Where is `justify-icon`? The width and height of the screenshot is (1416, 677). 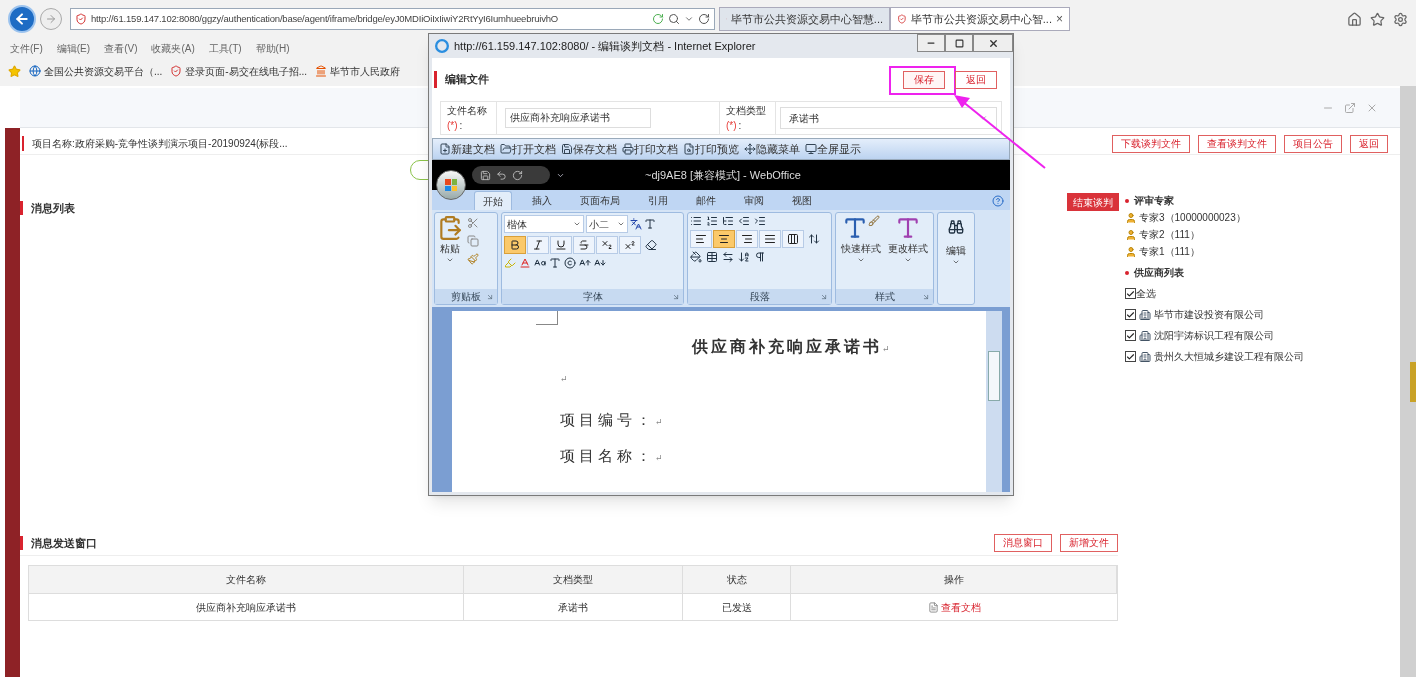 justify-icon is located at coordinates (770, 239).